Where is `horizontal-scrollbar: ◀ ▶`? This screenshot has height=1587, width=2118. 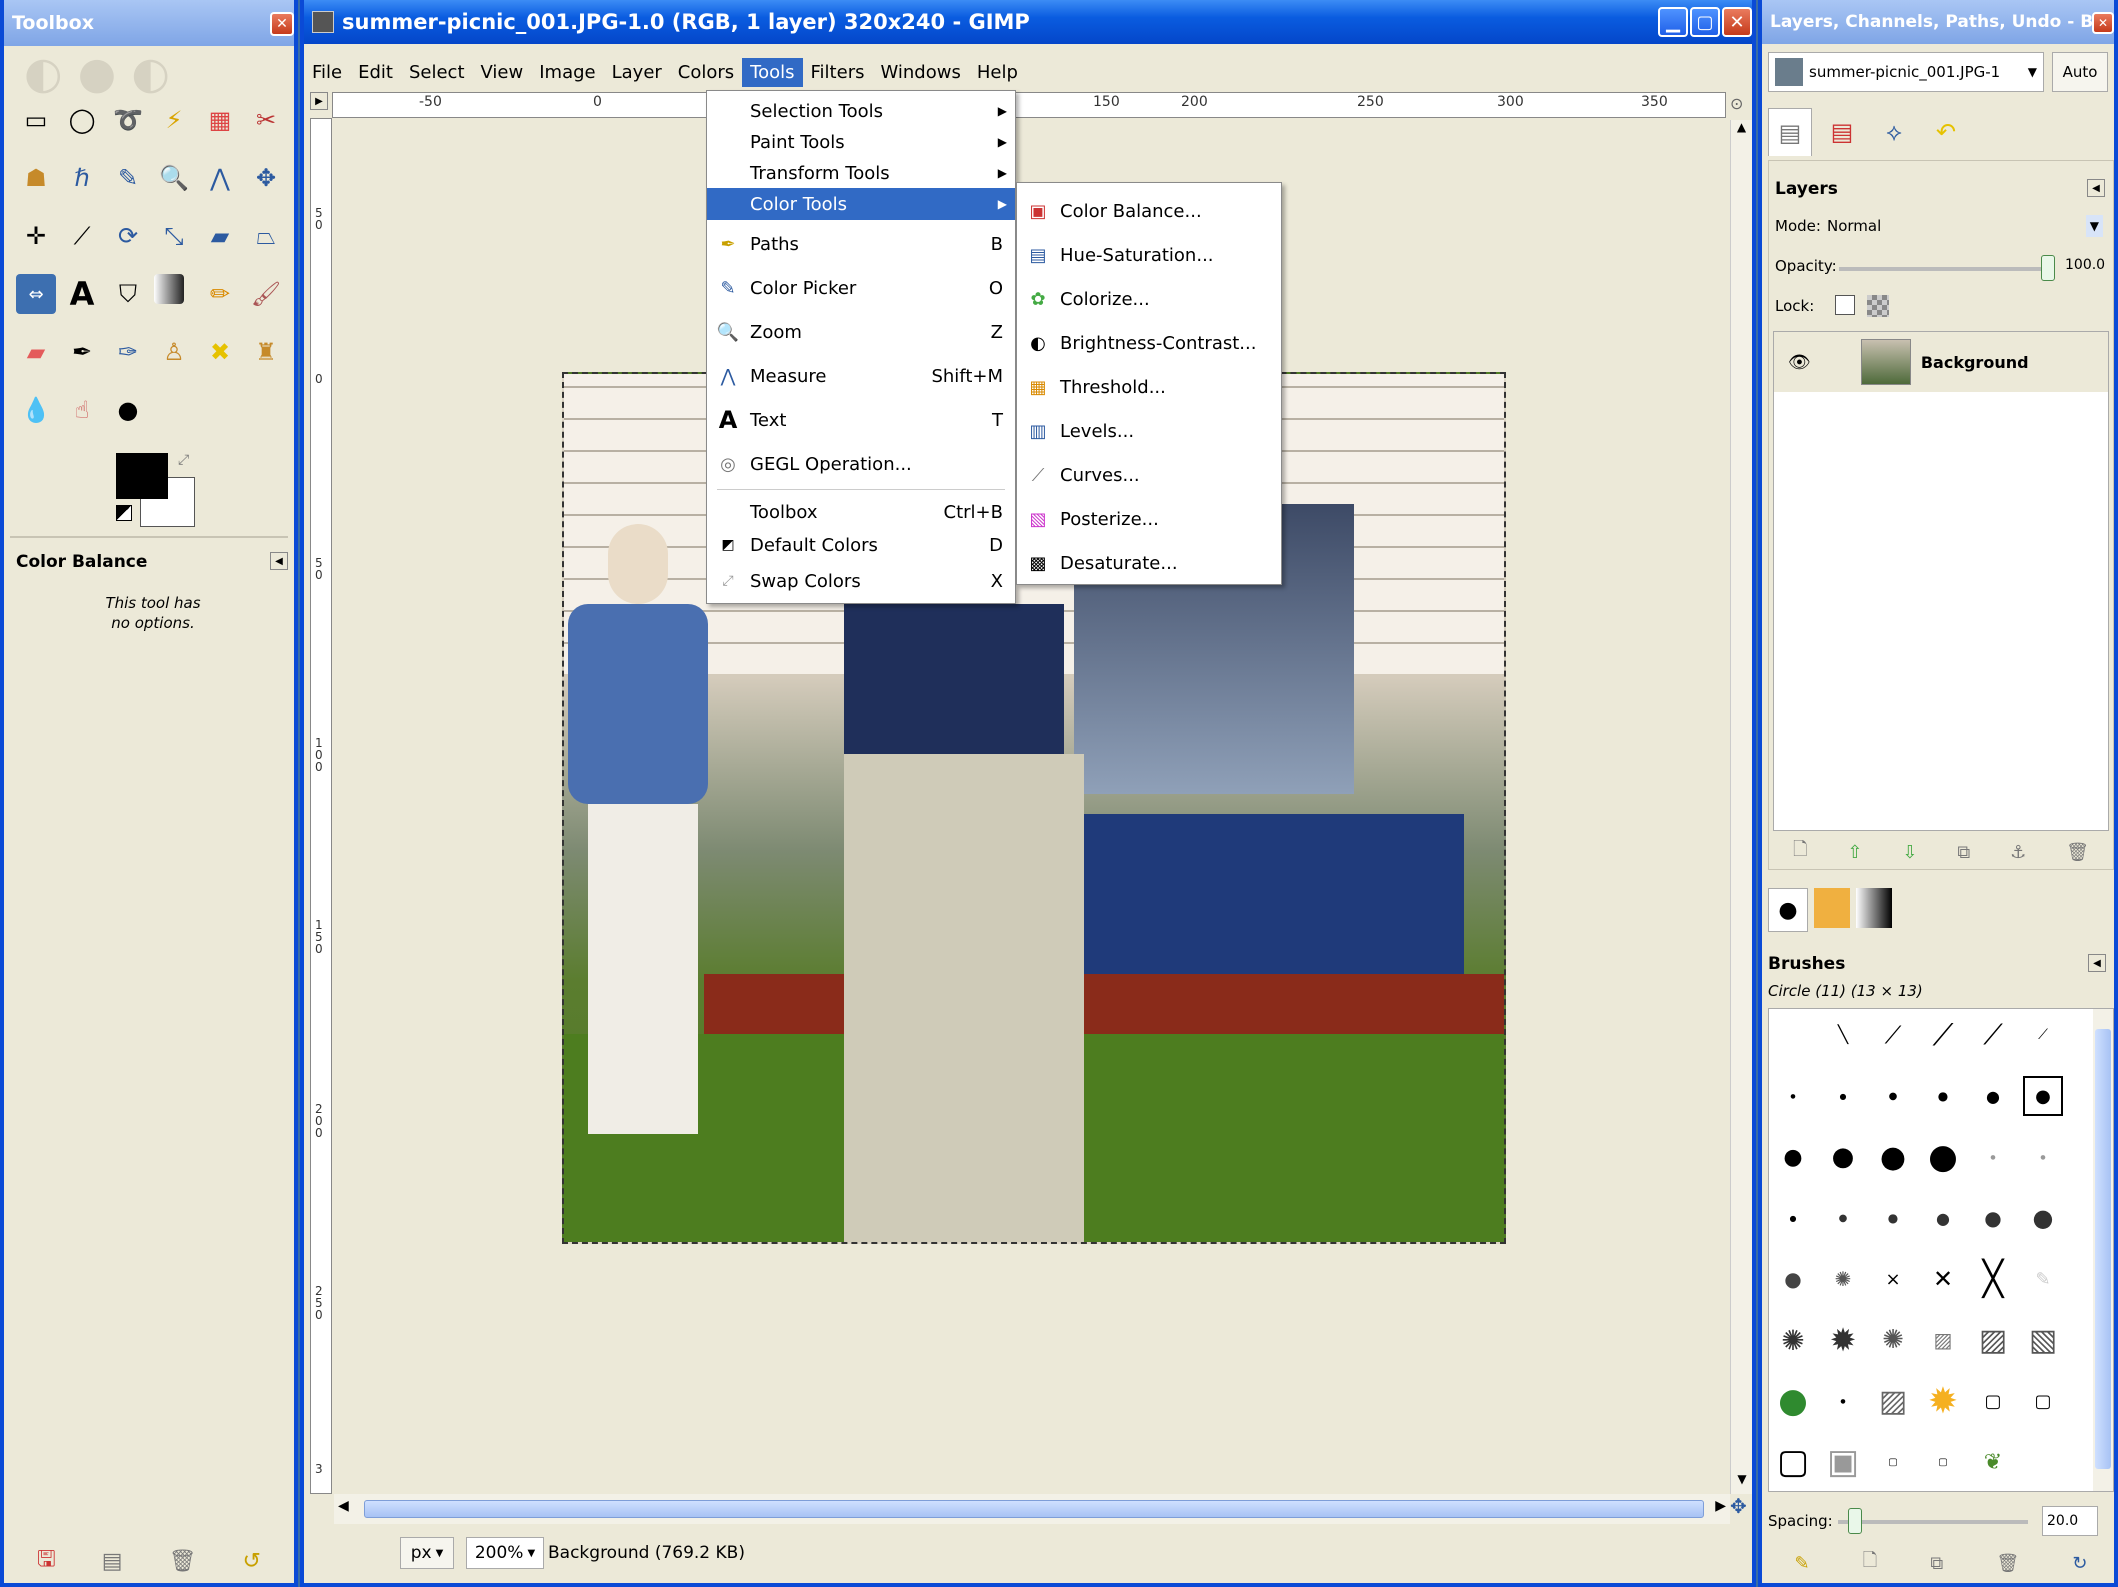 horizontal-scrollbar: ◀ ▶ is located at coordinates (1032, 1509).